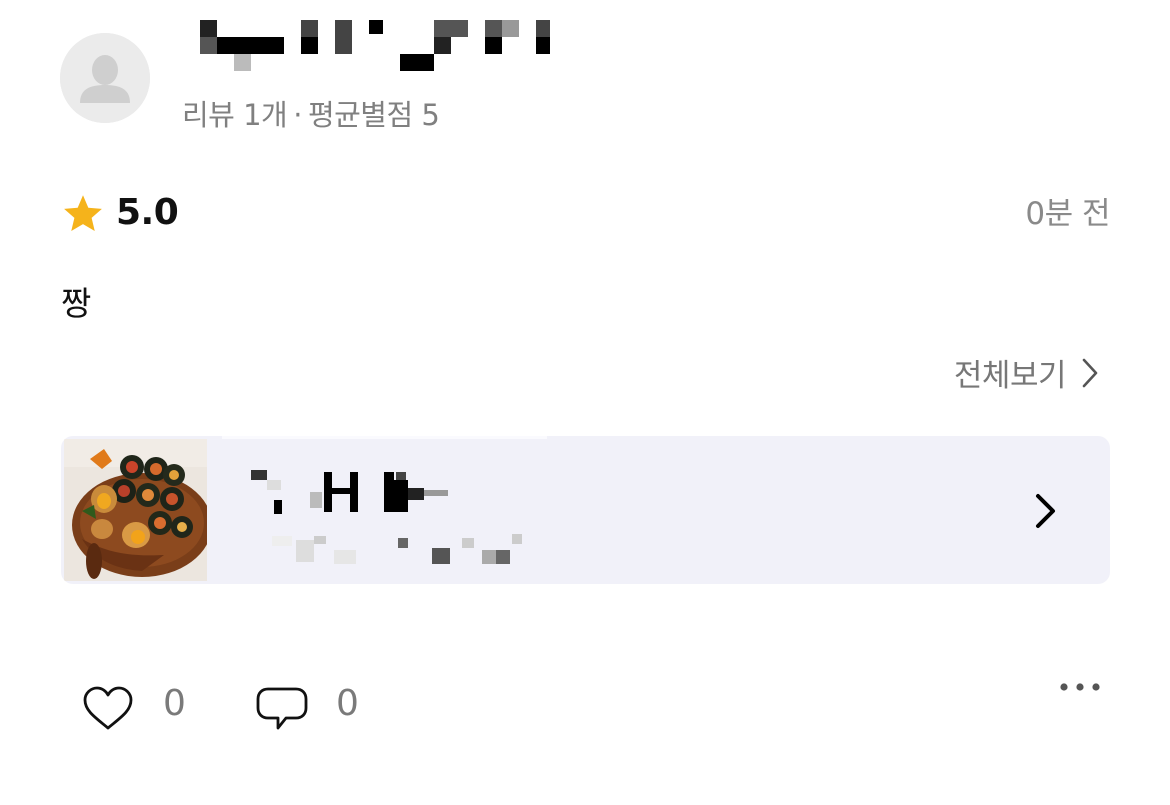 The height and width of the screenshot is (805, 1170). What do you see at coordinates (386, 509) in the screenshot?
I see `product-name-pixelated` at bounding box center [386, 509].